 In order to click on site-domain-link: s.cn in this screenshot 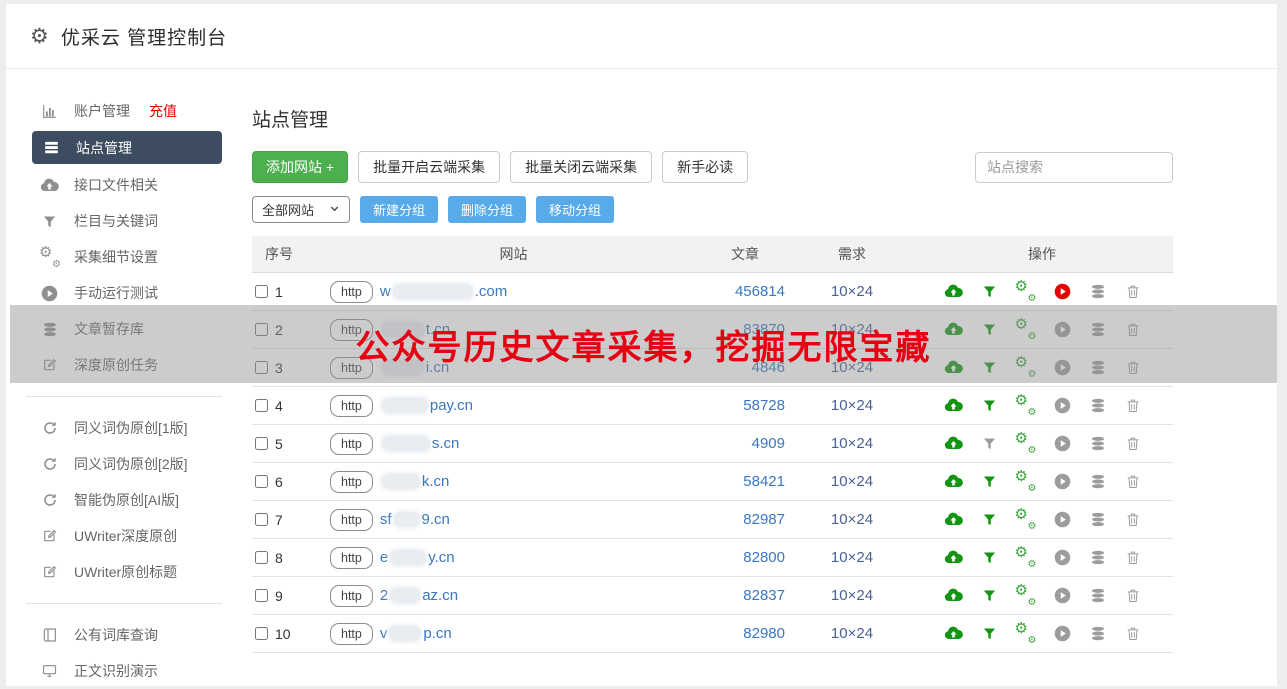, I will do `click(419, 443)`.